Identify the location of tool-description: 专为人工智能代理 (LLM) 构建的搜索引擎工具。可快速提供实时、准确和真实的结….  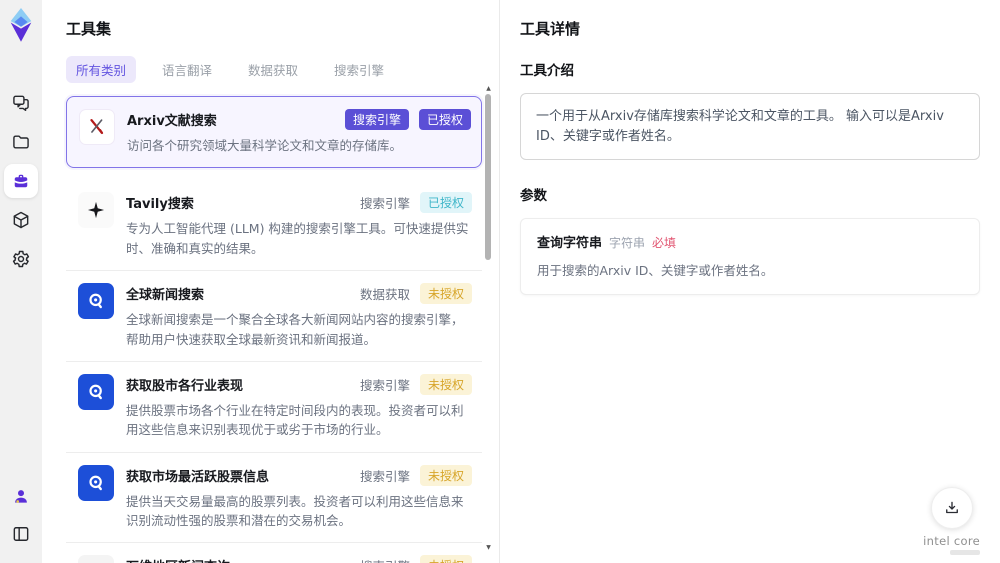
(297, 238).